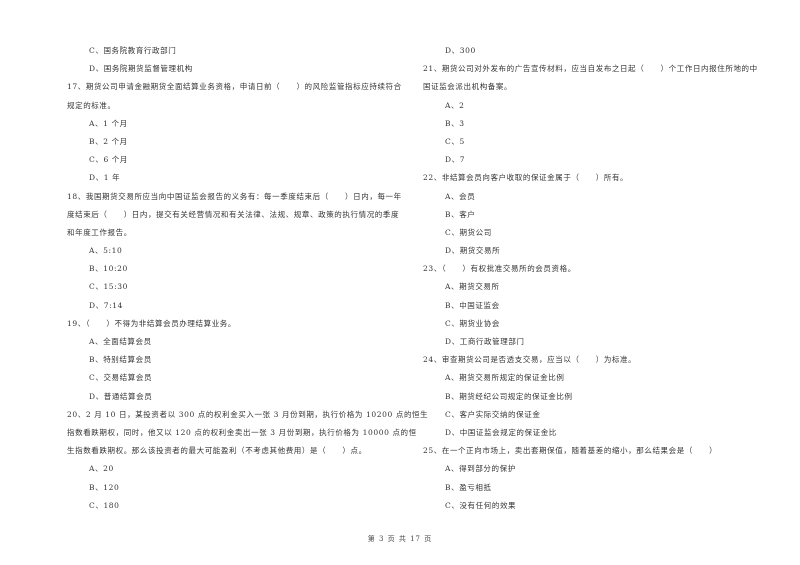  Describe the element at coordinates (141, 69) in the screenshot. I see `answer-option: D、国务院期货监督管理机构` at that location.